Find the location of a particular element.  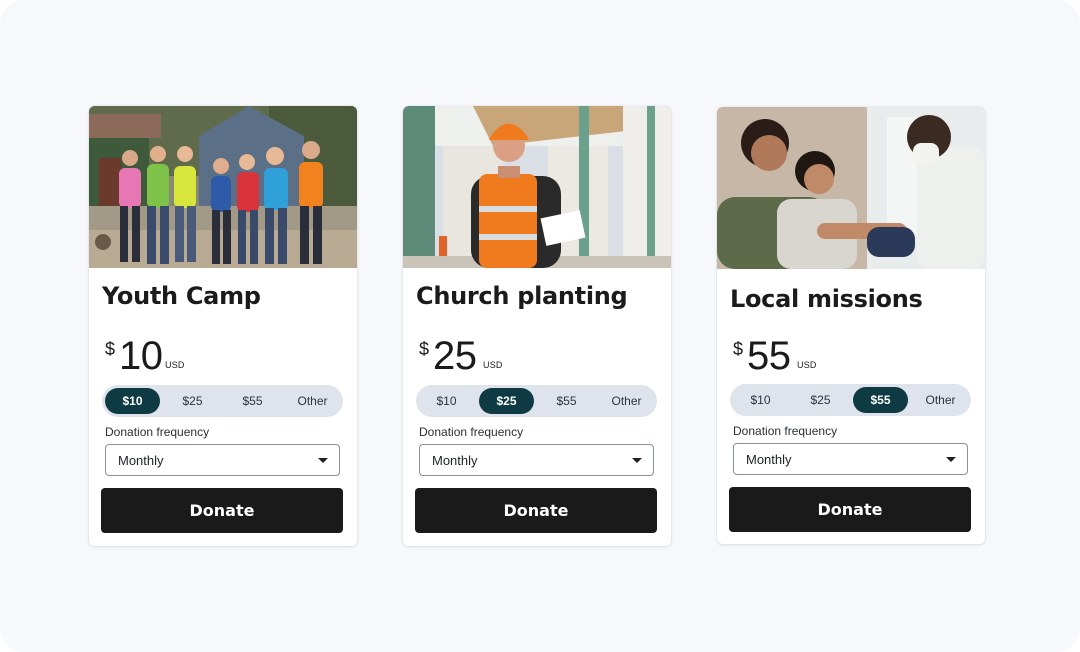

youth-camp-photo is located at coordinates (223, 187).